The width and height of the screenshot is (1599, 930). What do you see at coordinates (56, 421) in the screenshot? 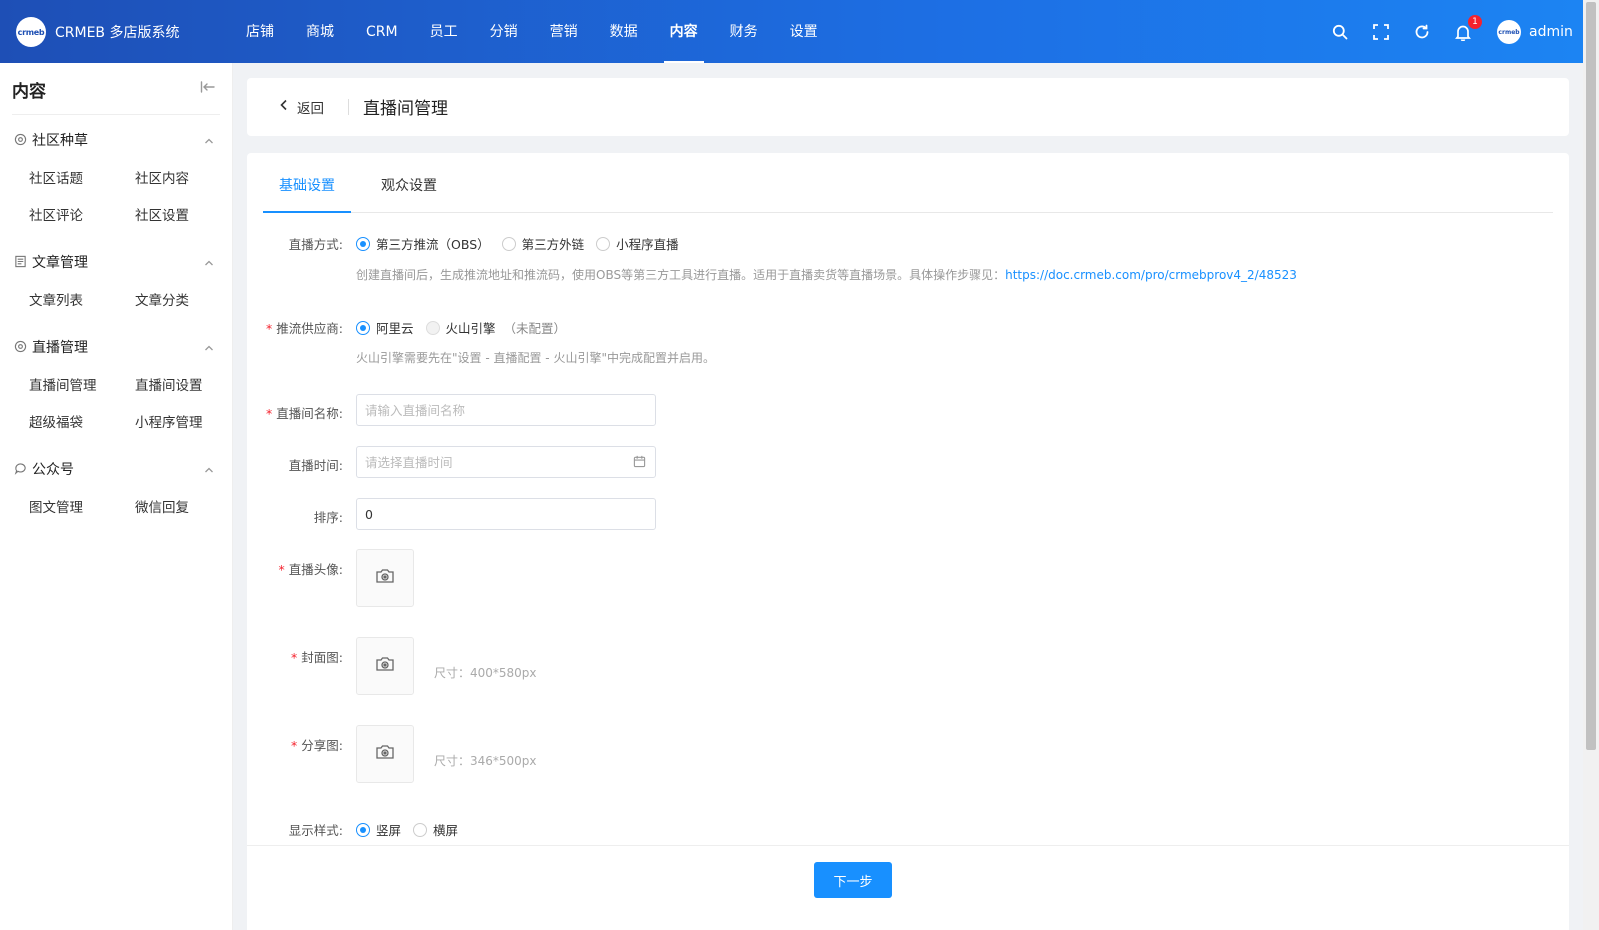
I see `sidebar-item-super-lucky-bag: 超级福袋` at bounding box center [56, 421].